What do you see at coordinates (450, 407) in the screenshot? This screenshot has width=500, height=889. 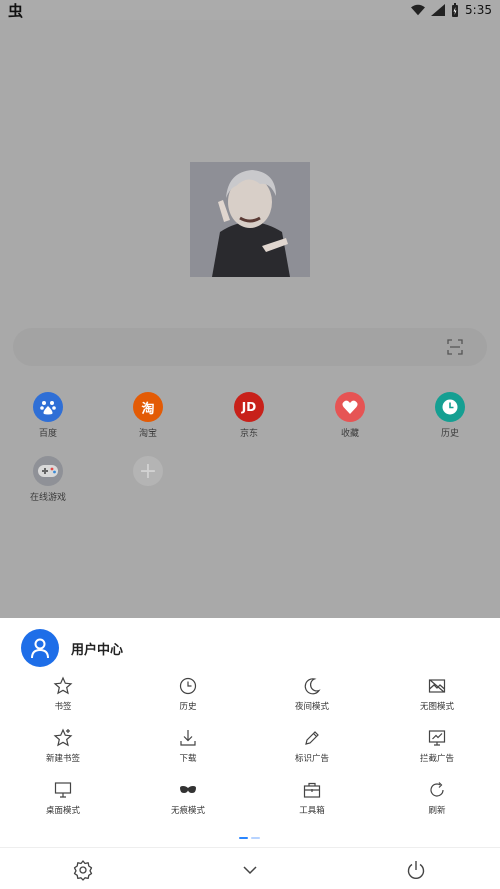 I see `history-icon` at bounding box center [450, 407].